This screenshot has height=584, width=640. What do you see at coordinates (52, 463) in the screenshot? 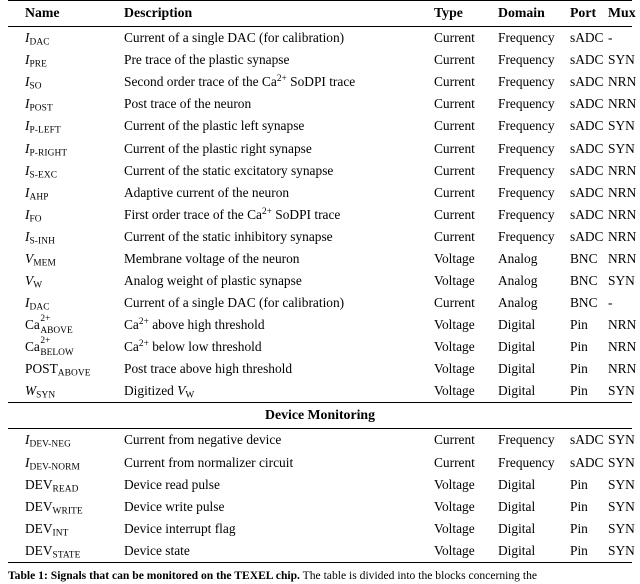
I see `cell-name: IDEV-NORM` at bounding box center [52, 463].